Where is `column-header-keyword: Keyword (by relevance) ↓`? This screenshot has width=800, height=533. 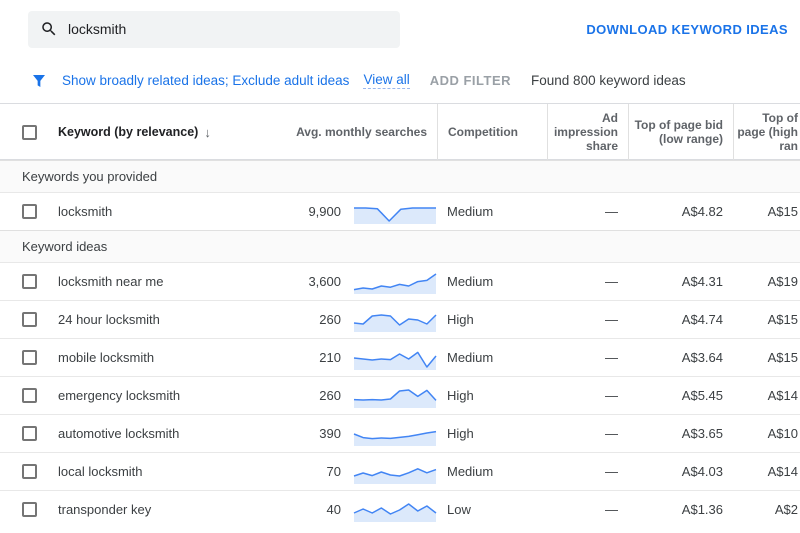
column-header-keyword: Keyword (by relevance) ↓ is located at coordinates (167, 132).